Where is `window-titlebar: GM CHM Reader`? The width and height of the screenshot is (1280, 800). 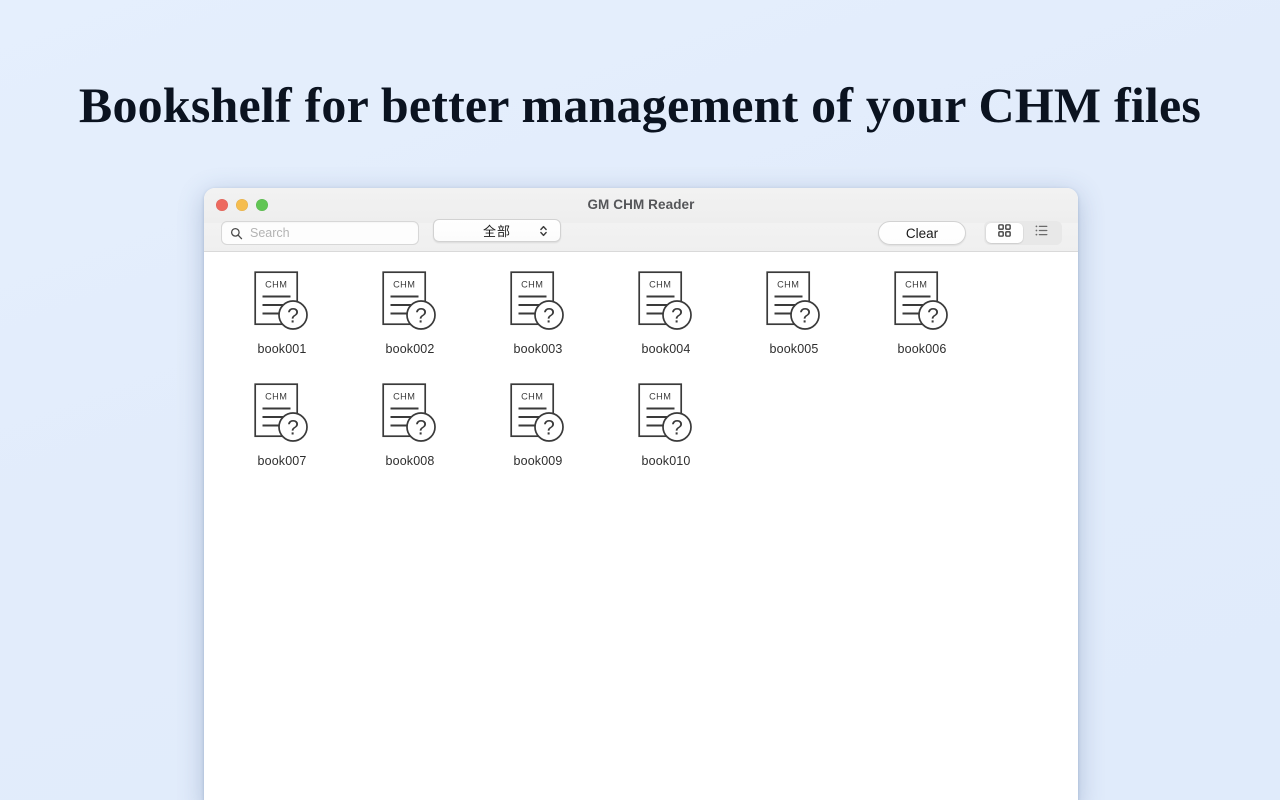
window-titlebar: GM CHM Reader is located at coordinates (641, 205).